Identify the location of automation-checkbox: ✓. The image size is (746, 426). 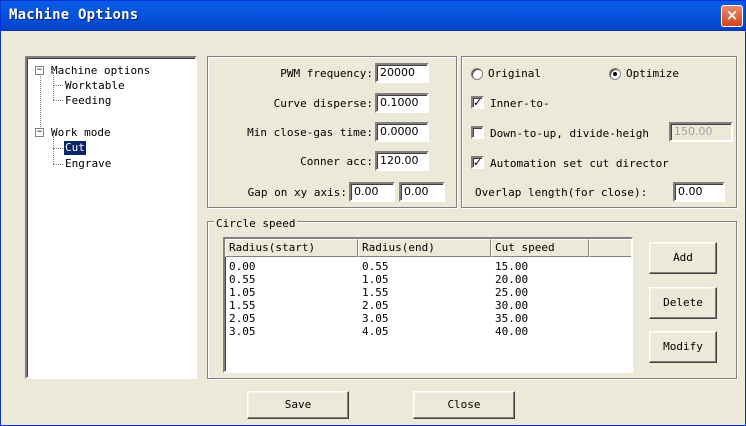
(477, 162).